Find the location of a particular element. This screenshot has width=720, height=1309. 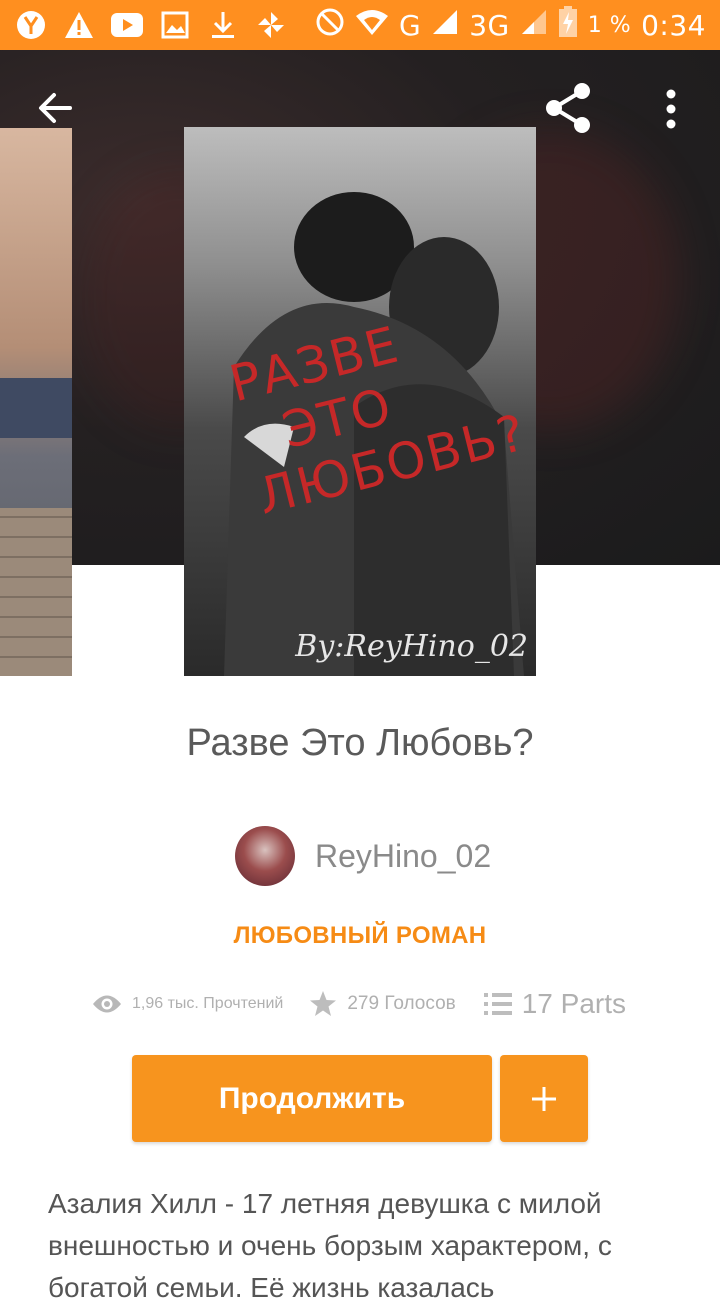

story-stats: 1,96 тыс. Прочтений 279 Голосов 17 Parts is located at coordinates (359, 1004).